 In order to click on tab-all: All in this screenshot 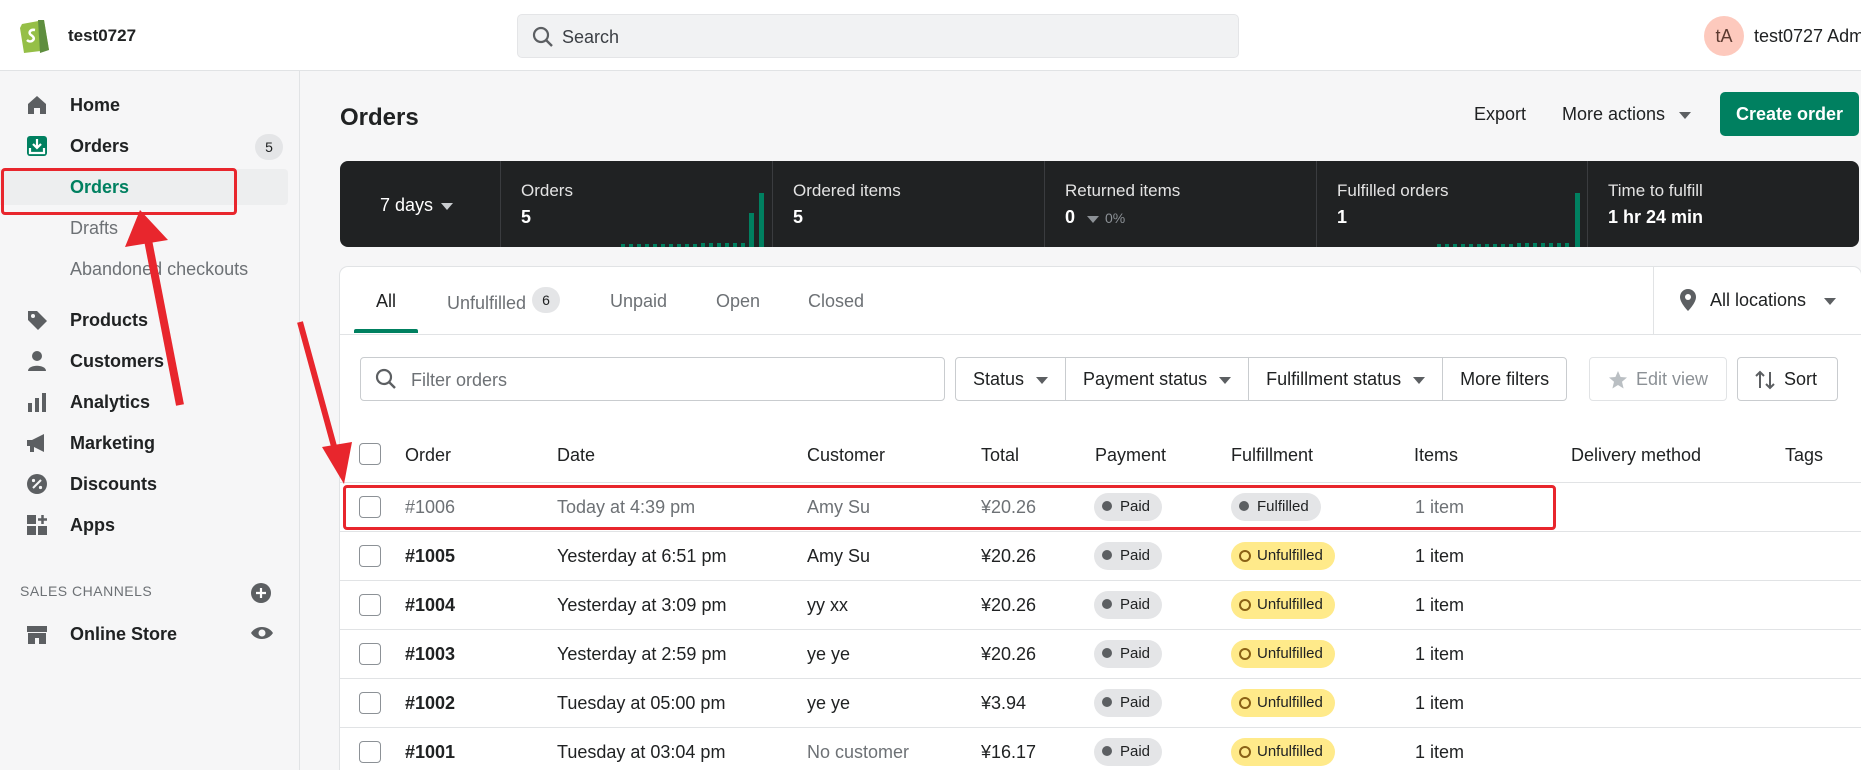, I will do `click(386, 301)`.